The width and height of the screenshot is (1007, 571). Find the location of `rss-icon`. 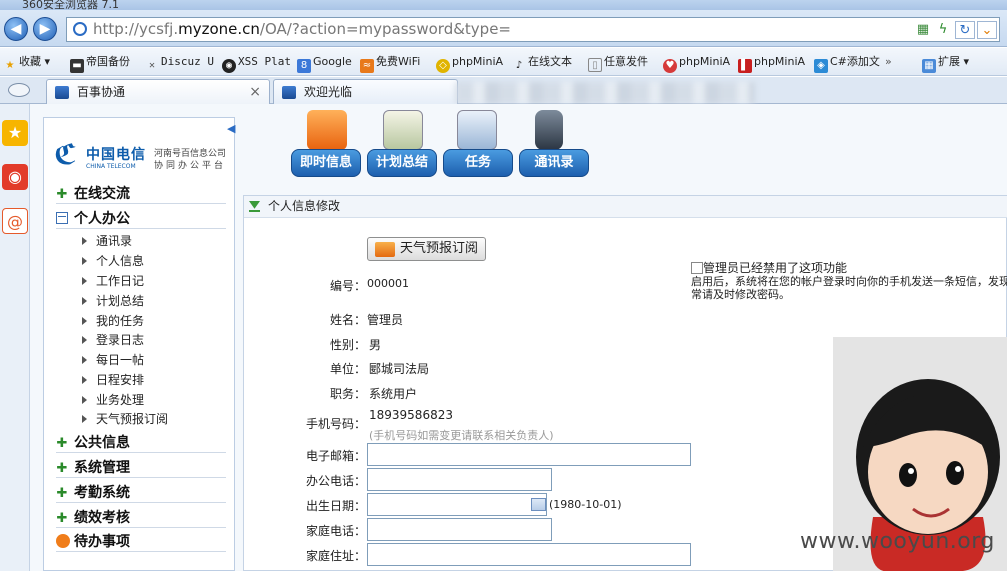

rss-icon is located at coordinates (327, 130).